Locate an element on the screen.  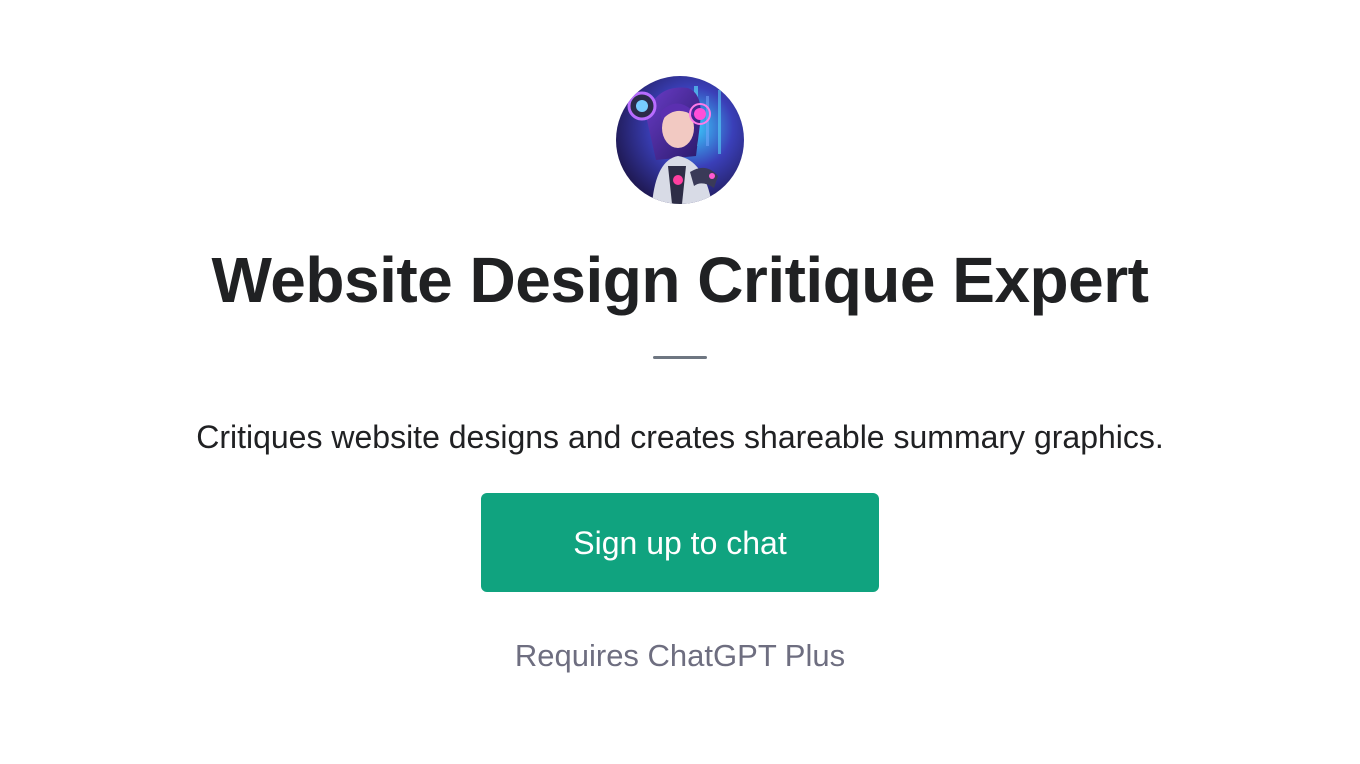
sign-up-button-label: Sign up to chat is located at coordinates (680, 542).